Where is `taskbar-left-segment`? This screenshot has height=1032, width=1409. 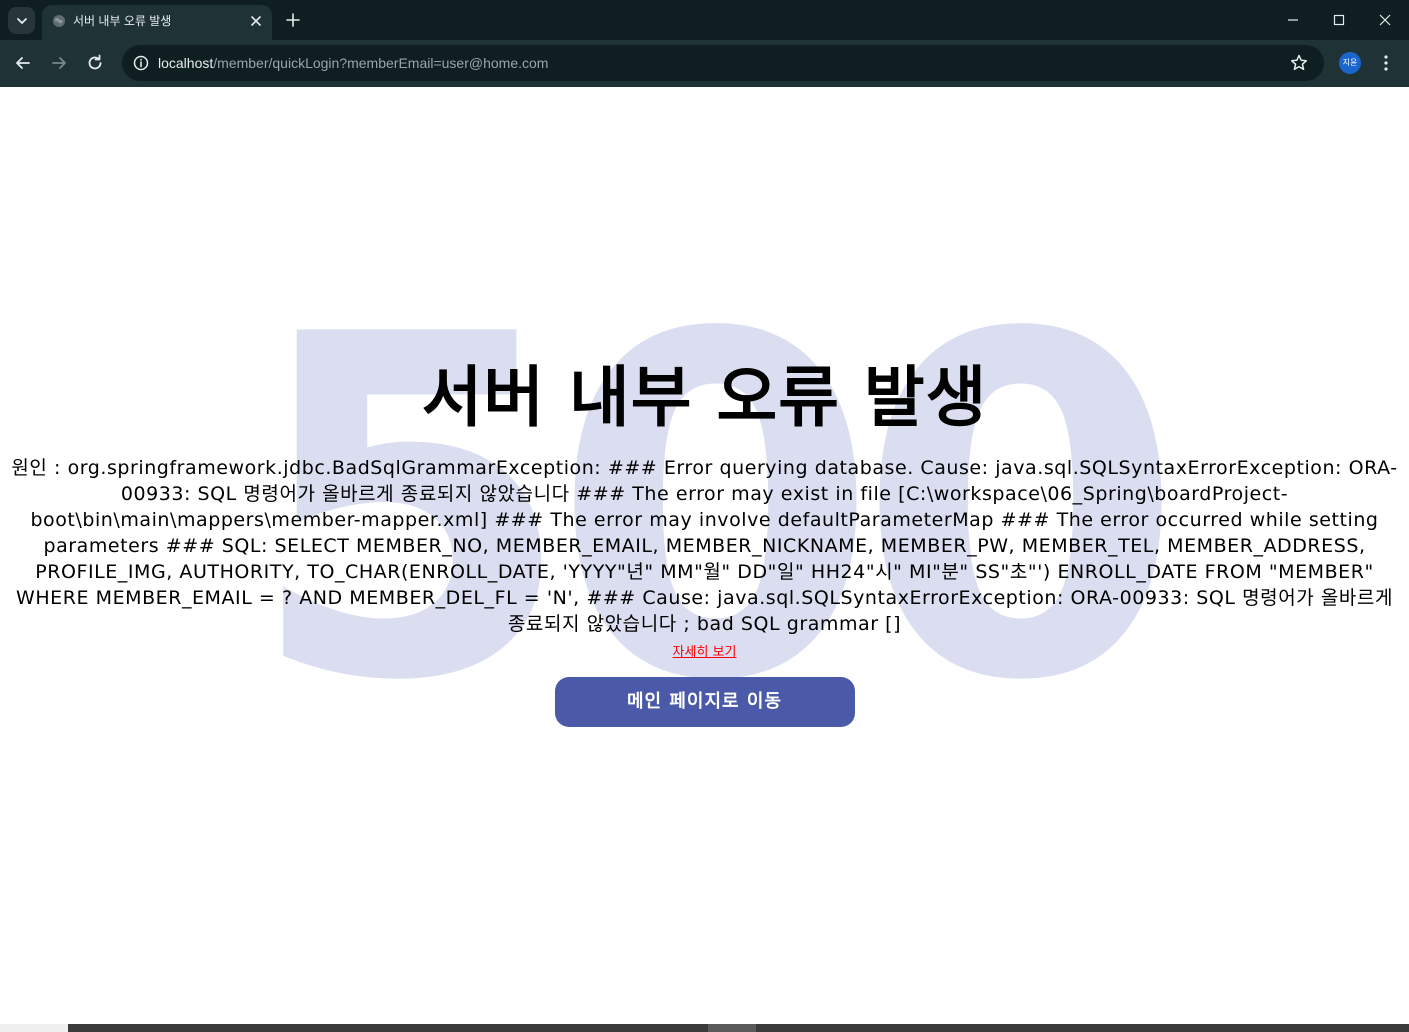 taskbar-left-segment is located at coordinates (34, 1028).